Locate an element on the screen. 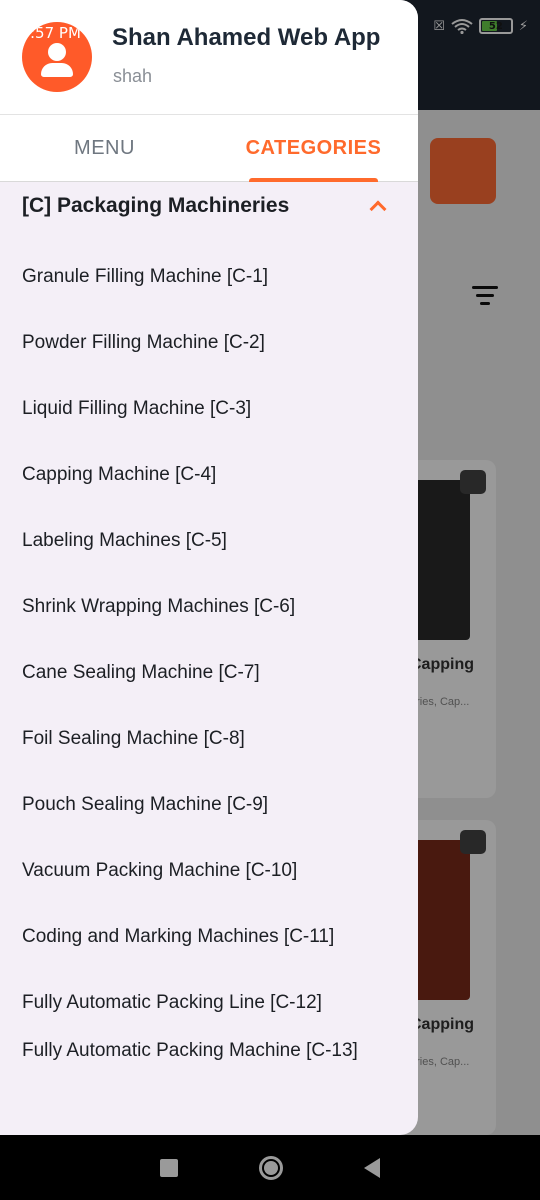 The width and height of the screenshot is (540, 1200). tab-categories-label: CATEGORIES is located at coordinates (313, 147).